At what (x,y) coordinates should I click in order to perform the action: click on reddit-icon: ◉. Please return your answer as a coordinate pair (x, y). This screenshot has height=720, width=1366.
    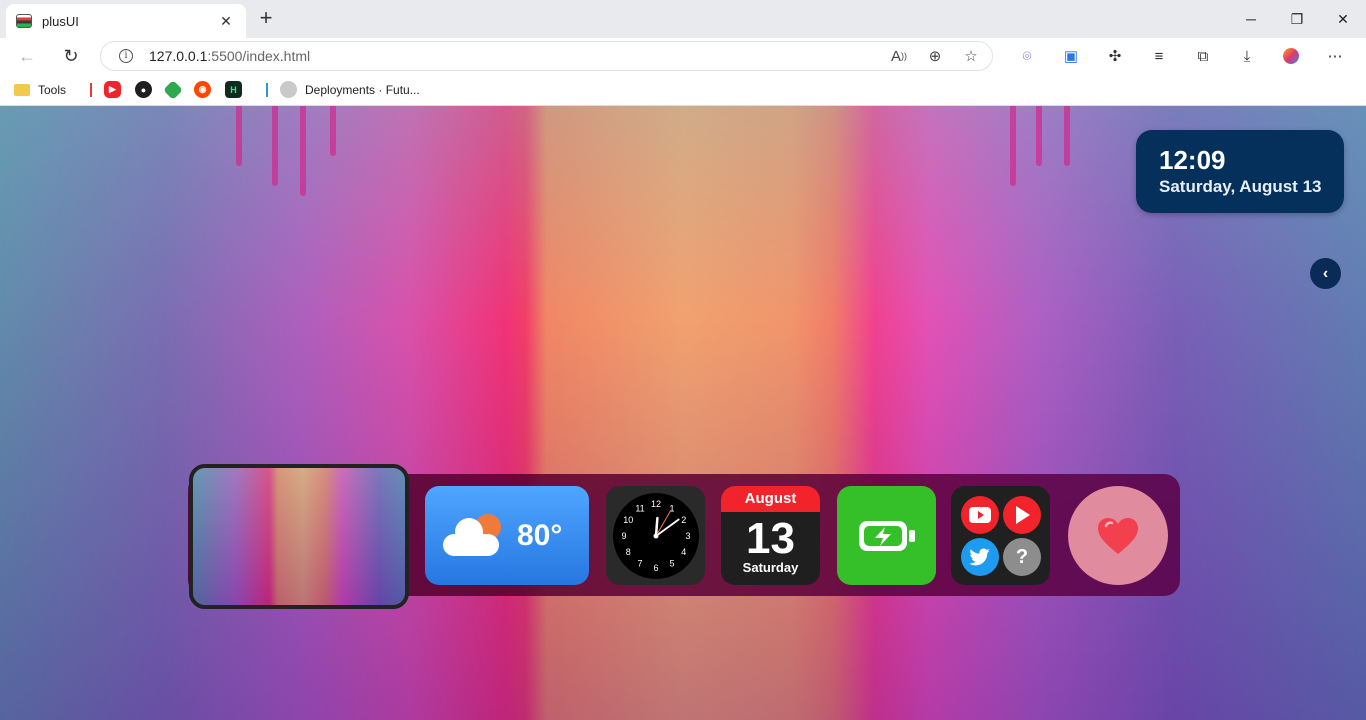
    Looking at the image, I should click on (203, 89).